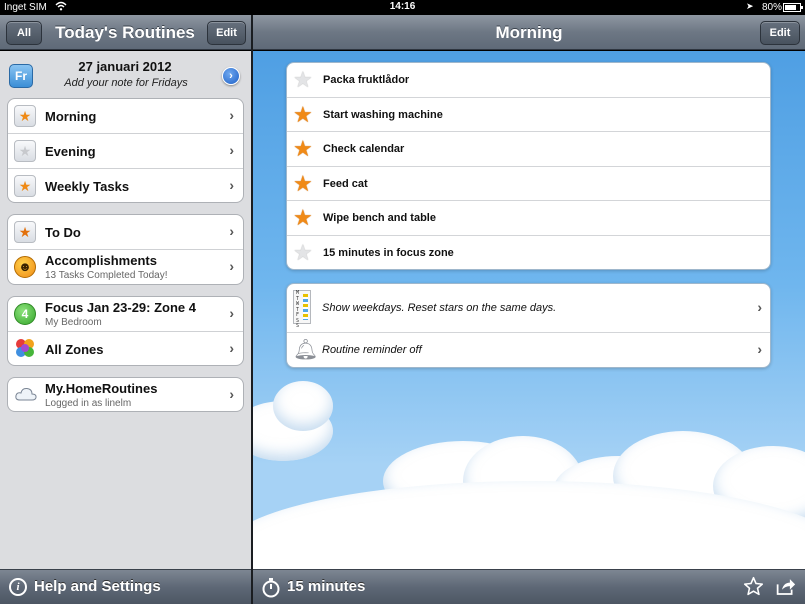  I want to click on routine-label: Evening, so click(70, 151).